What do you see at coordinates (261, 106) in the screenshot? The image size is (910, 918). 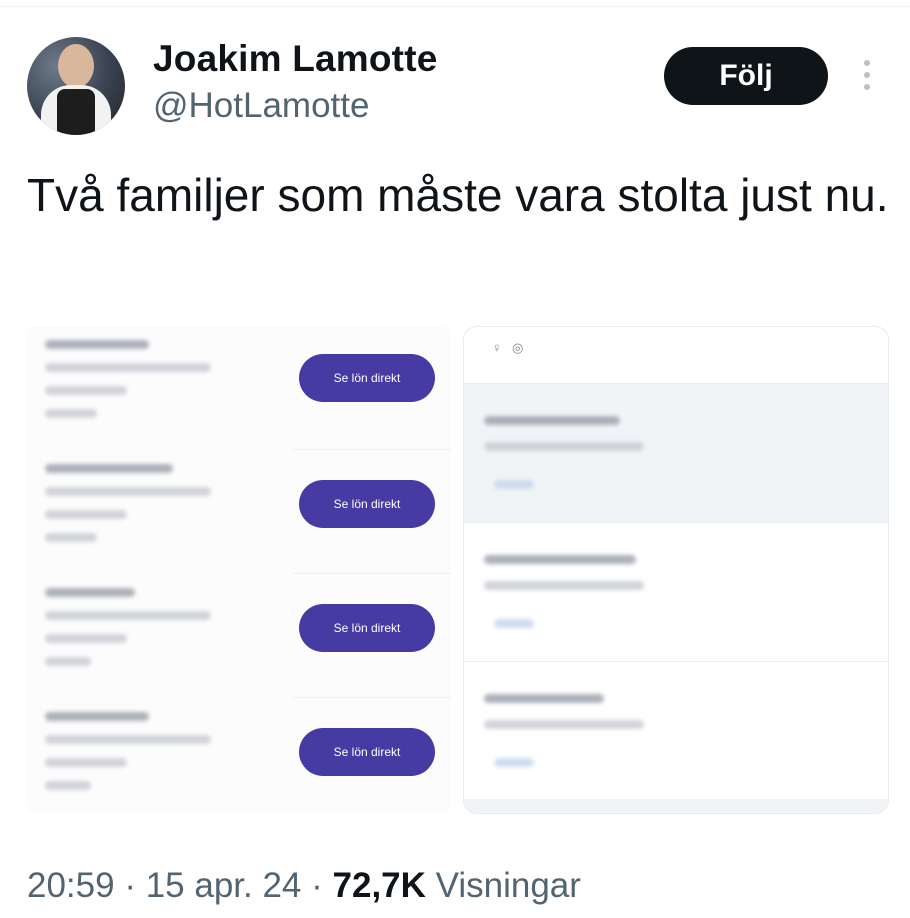 I see `user-handle: @HotLamotte` at bounding box center [261, 106].